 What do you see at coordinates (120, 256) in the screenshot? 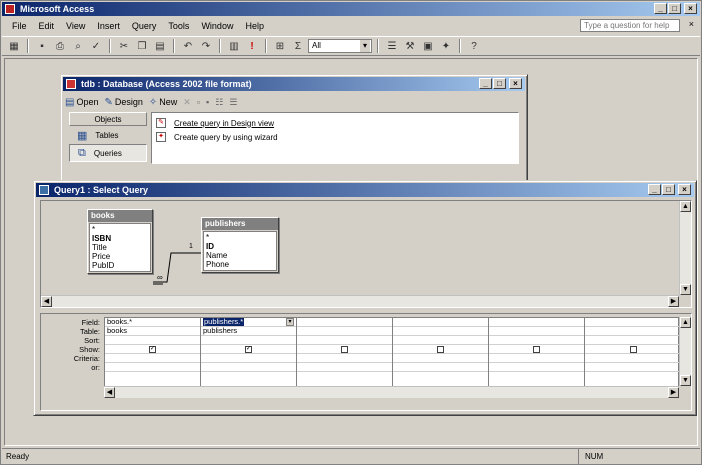
I see `field-item: Price` at bounding box center [120, 256].